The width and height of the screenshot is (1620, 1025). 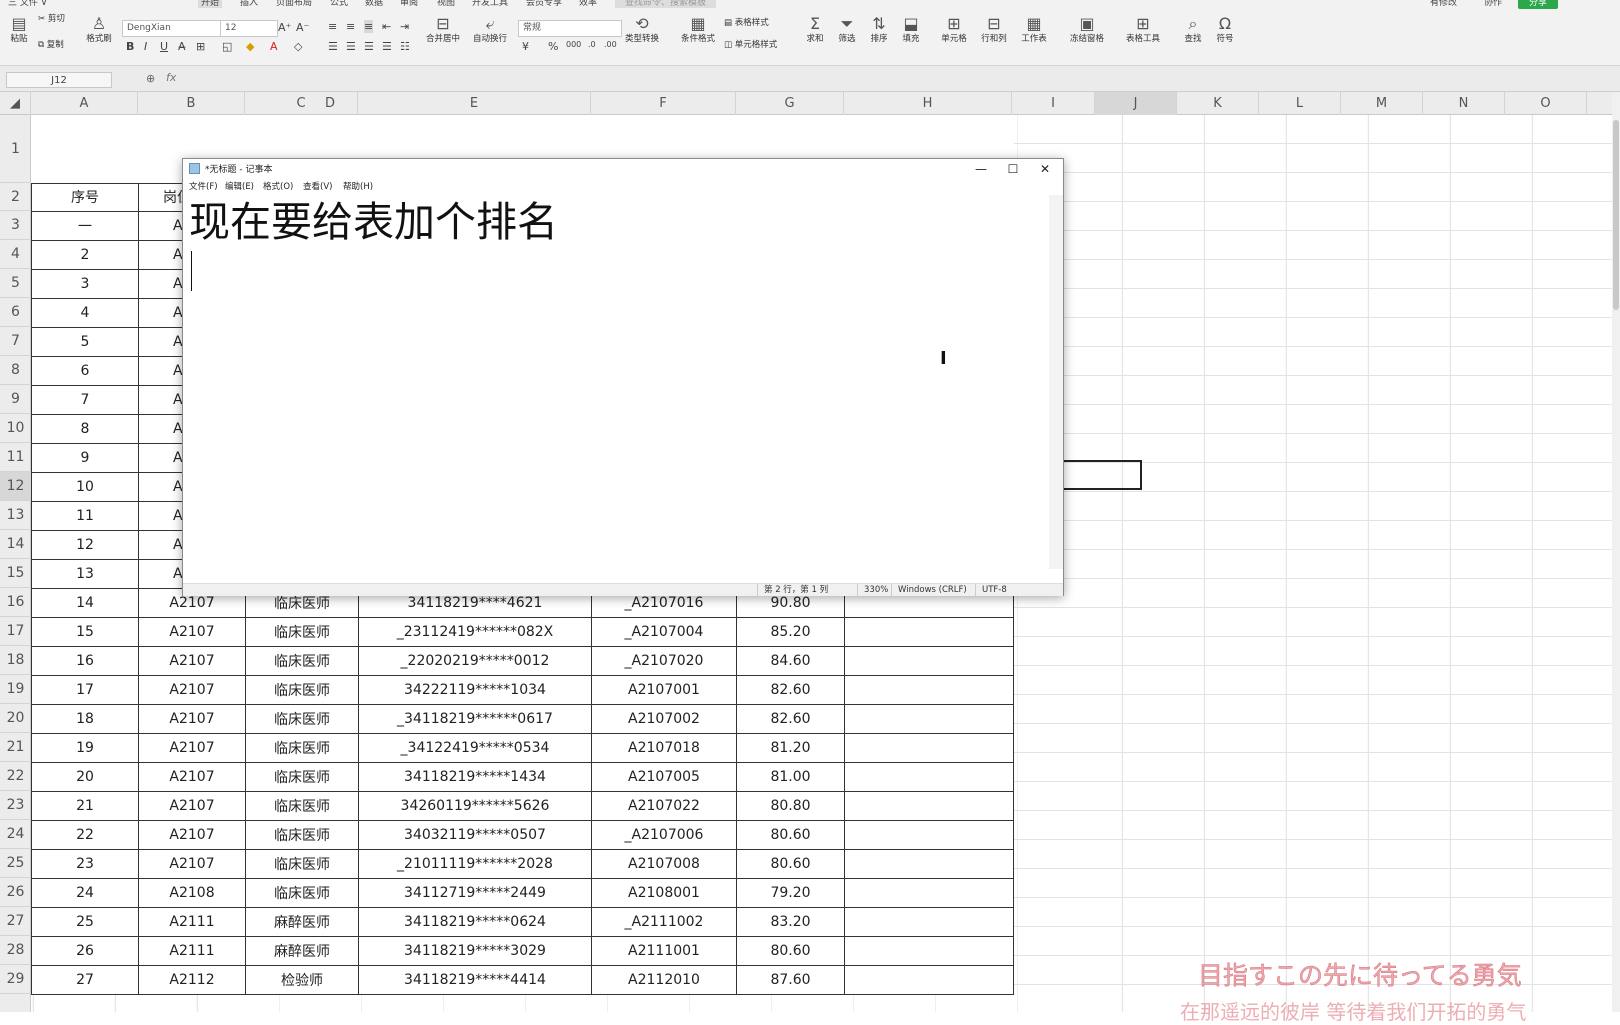 What do you see at coordinates (85, 979) in the screenshot?
I see `table-cell: 27` at bounding box center [85, 979].